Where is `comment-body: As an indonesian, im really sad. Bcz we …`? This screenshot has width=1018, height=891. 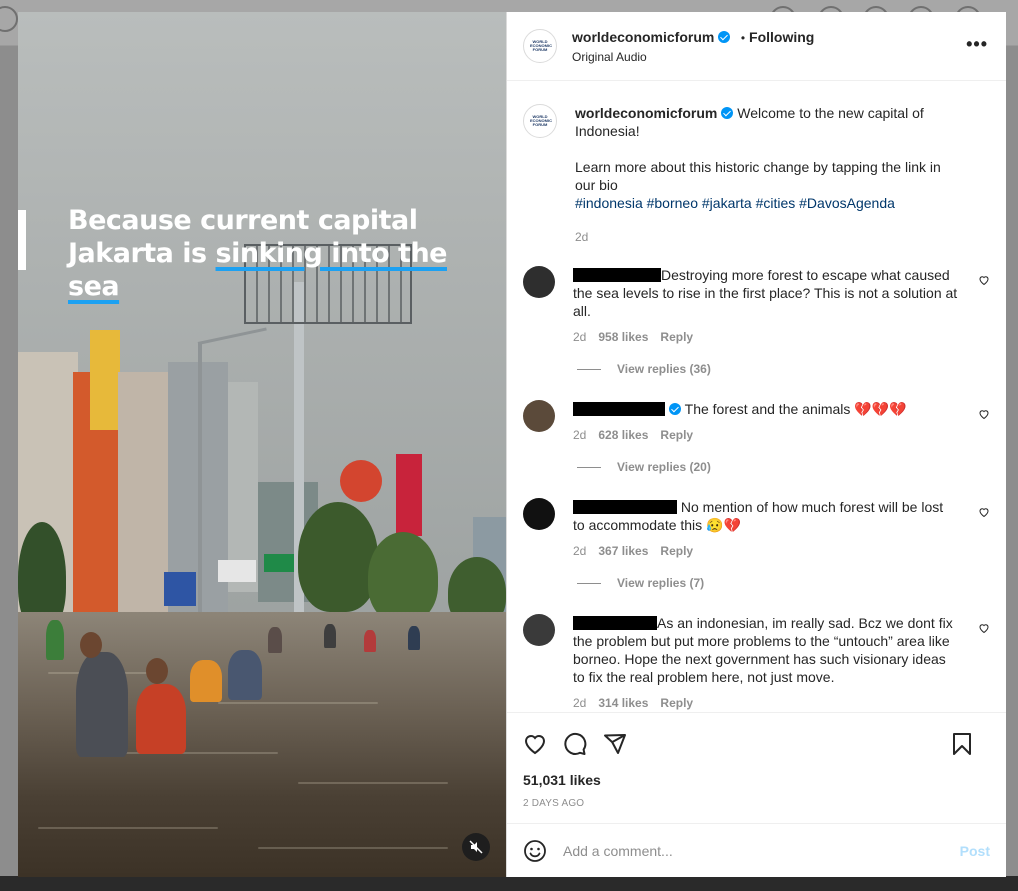 comment-body: As an indonesian, im really sad. Bcz we … is located at coordinates (765, 663).